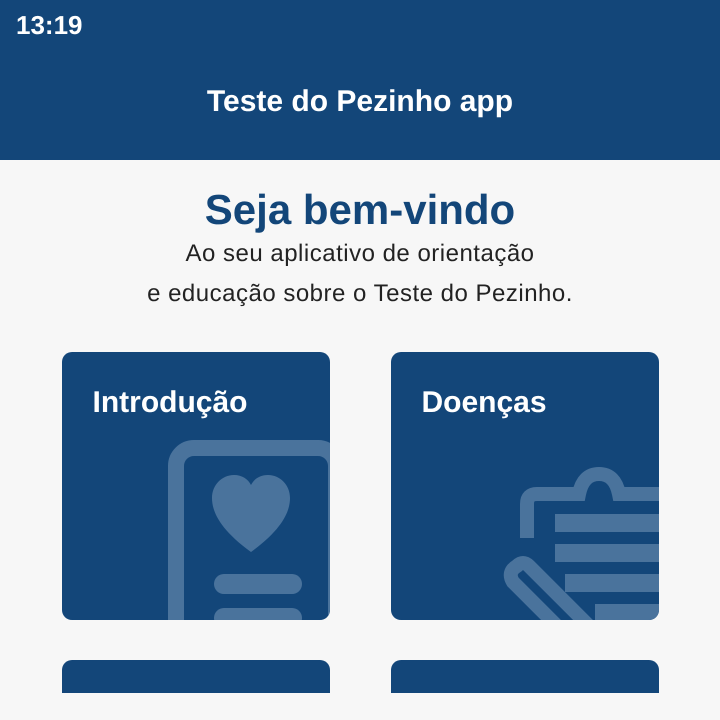 The width and height of the screenshot is (720, 720). Describe the element at coordinates (484, 403) in the screenshot. I see `card-title: Doenças` at that location.